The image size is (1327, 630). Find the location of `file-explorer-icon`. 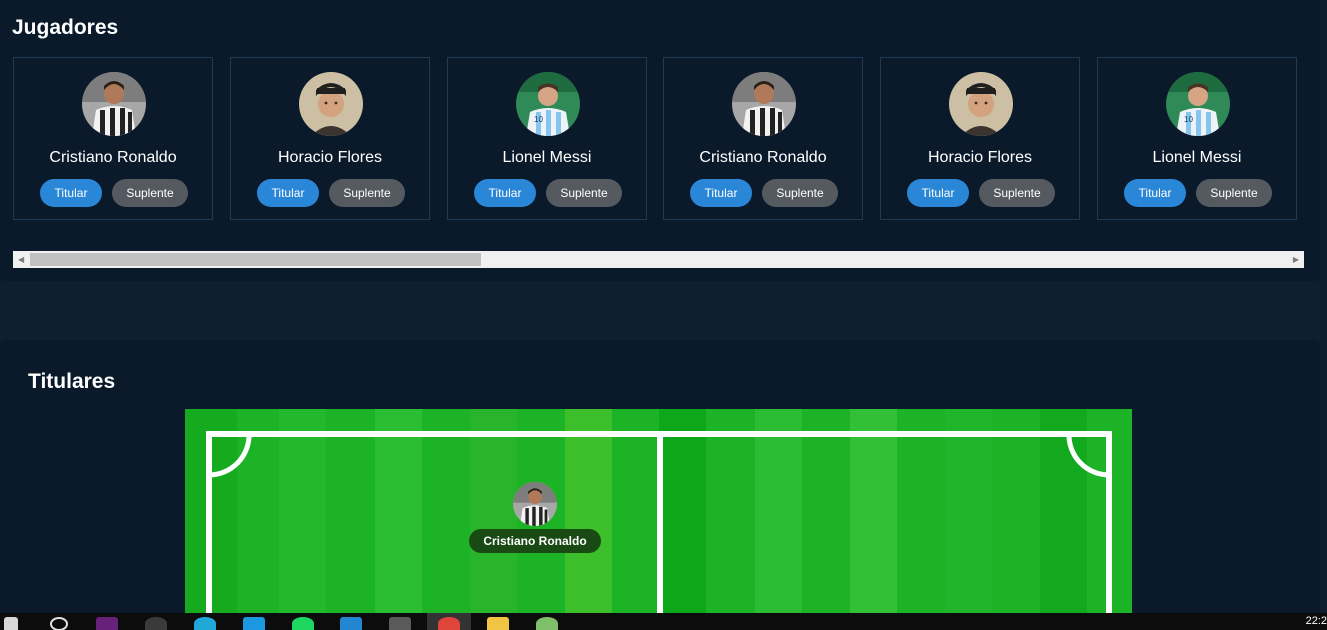

file-explorer-icon is located at coordinates (498, 623).